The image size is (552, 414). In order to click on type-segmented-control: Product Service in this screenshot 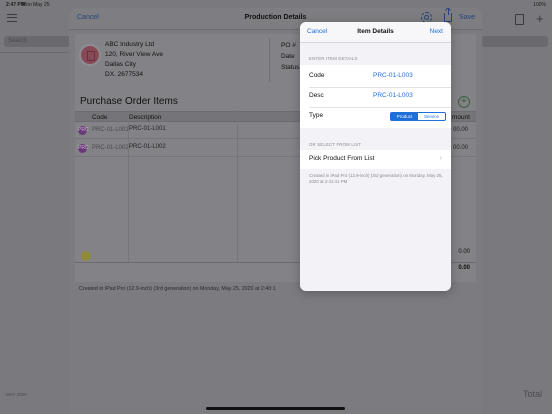, I will do `click(418, 116)`.